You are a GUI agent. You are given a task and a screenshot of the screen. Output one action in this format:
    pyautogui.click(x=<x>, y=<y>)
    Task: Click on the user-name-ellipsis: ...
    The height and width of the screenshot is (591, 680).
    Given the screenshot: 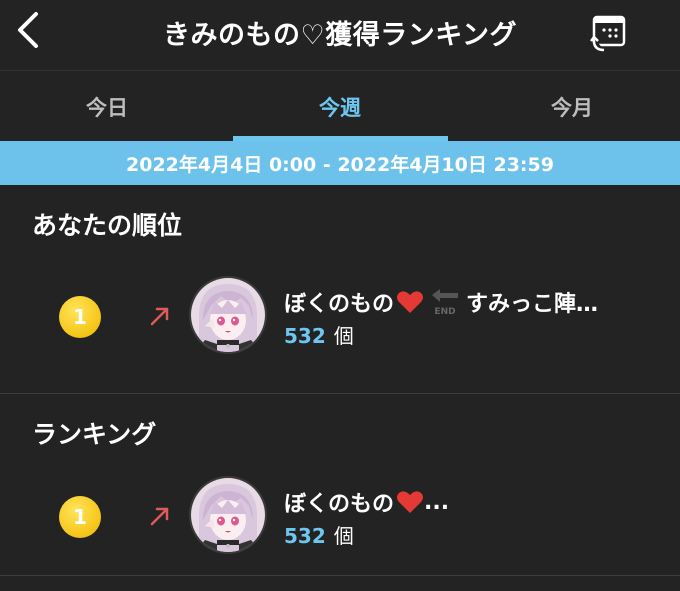 What is the action you would take?
    pyautogui.click(x=437, y=502)
    